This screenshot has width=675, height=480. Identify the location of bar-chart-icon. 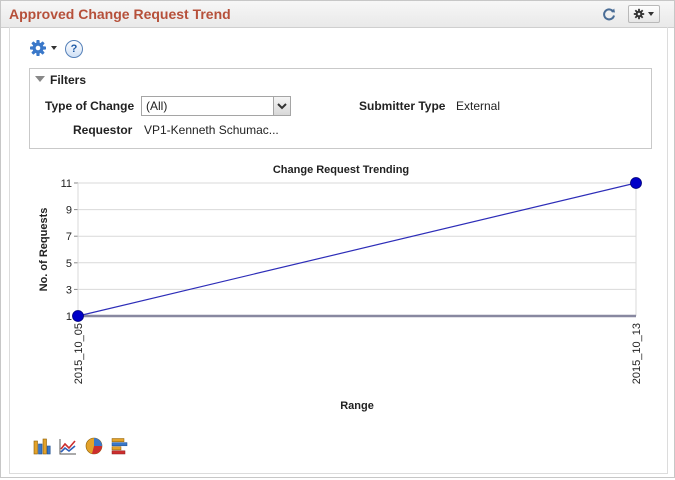
(42, 446).